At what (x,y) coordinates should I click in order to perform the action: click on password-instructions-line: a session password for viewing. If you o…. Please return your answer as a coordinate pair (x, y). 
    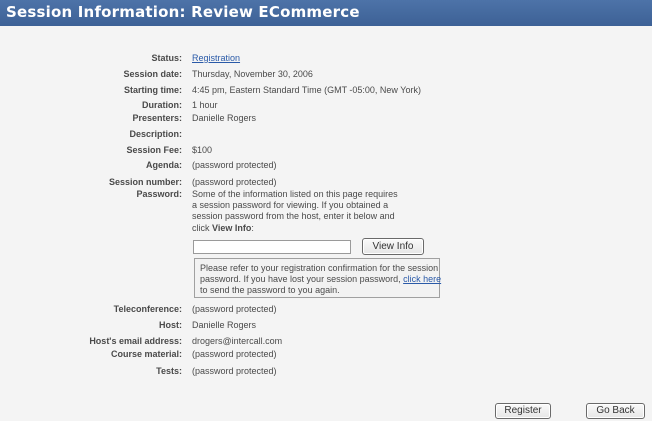
    Looking at the image, I should click on (290, 205).